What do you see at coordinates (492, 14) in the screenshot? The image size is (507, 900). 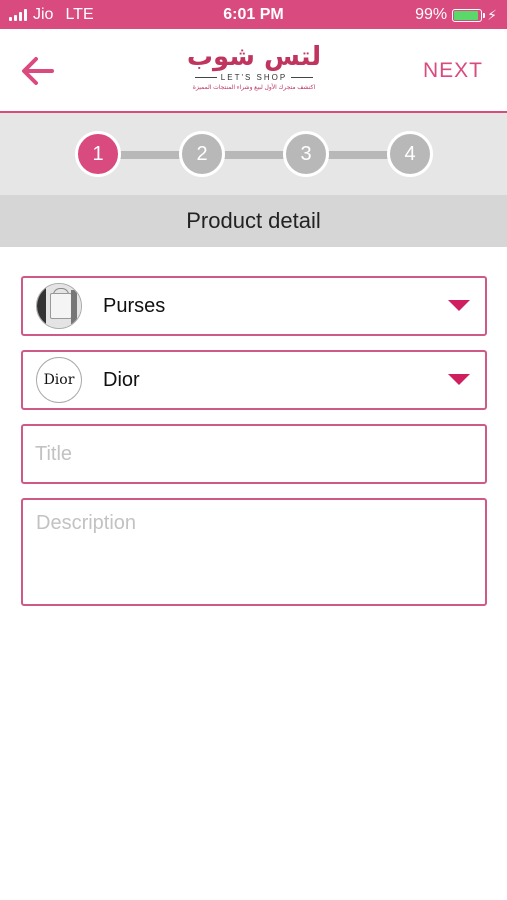 I see `charging-icon: ⚡` at bounding box center [492, 14].